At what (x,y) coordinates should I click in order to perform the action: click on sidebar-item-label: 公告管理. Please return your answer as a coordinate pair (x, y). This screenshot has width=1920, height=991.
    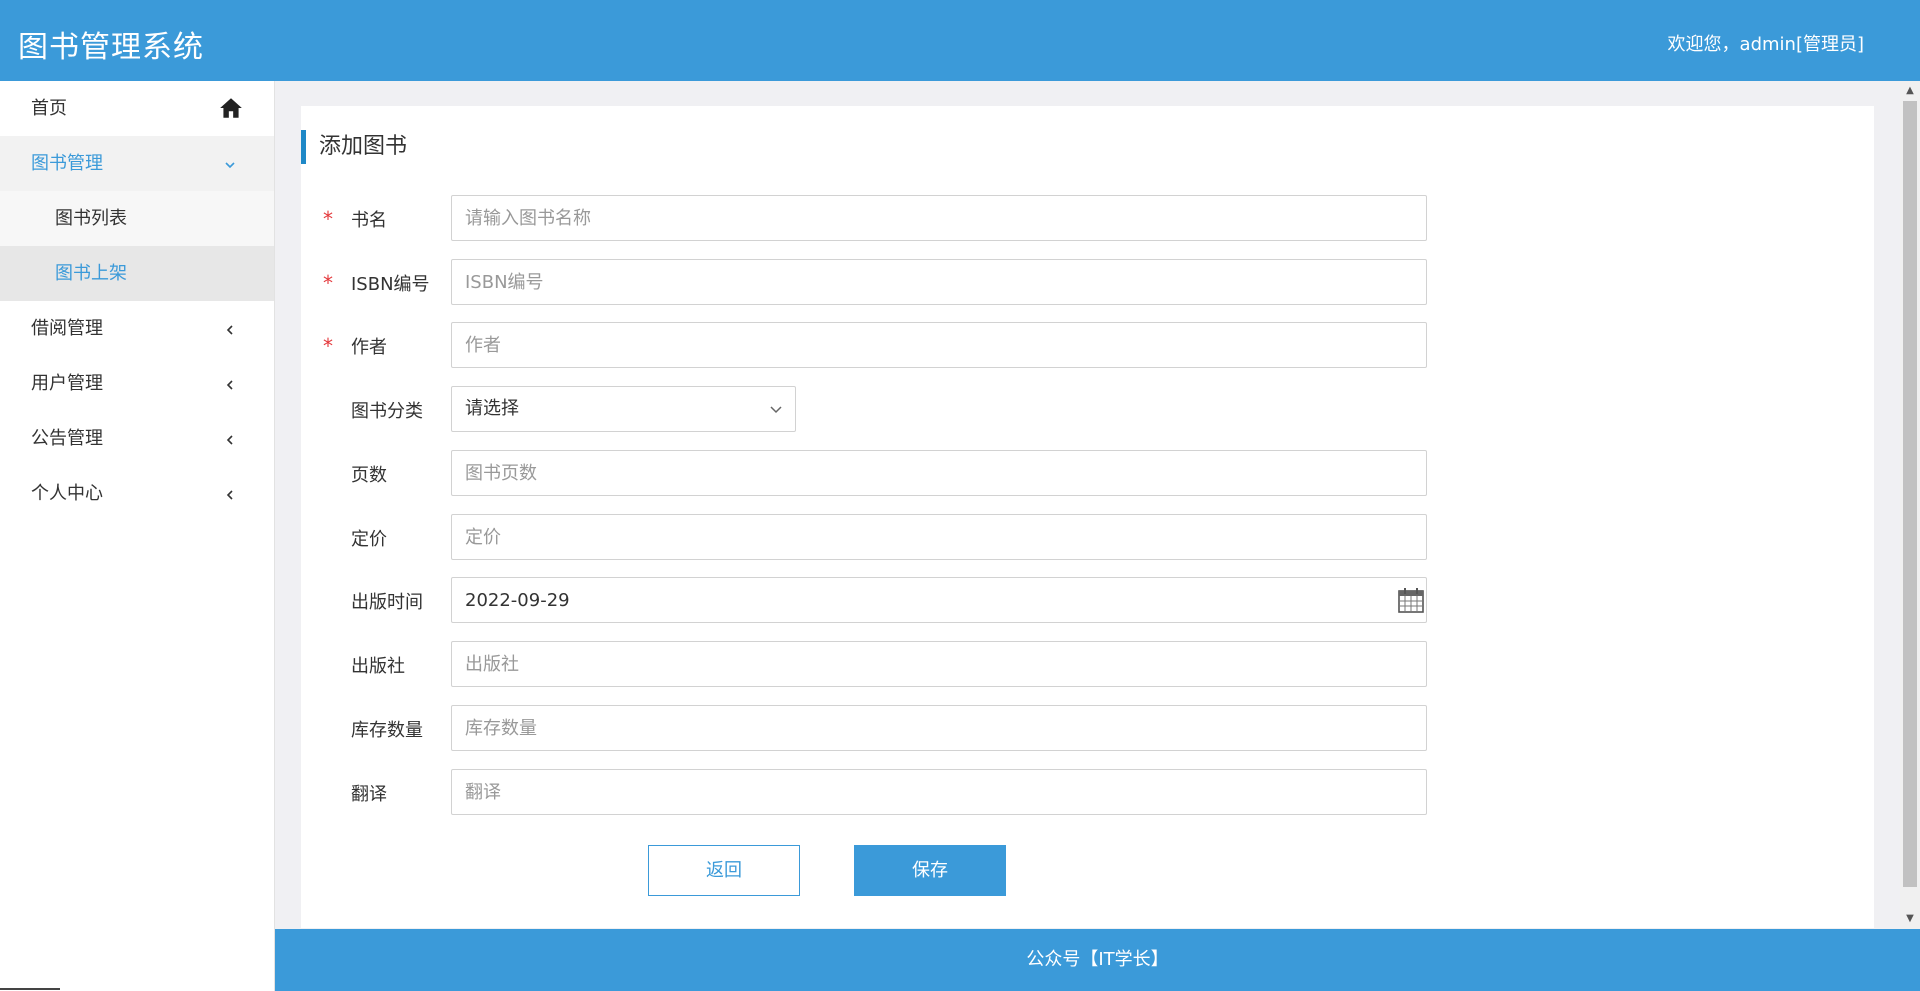
    Looking at the image, I should click on (67, 438).